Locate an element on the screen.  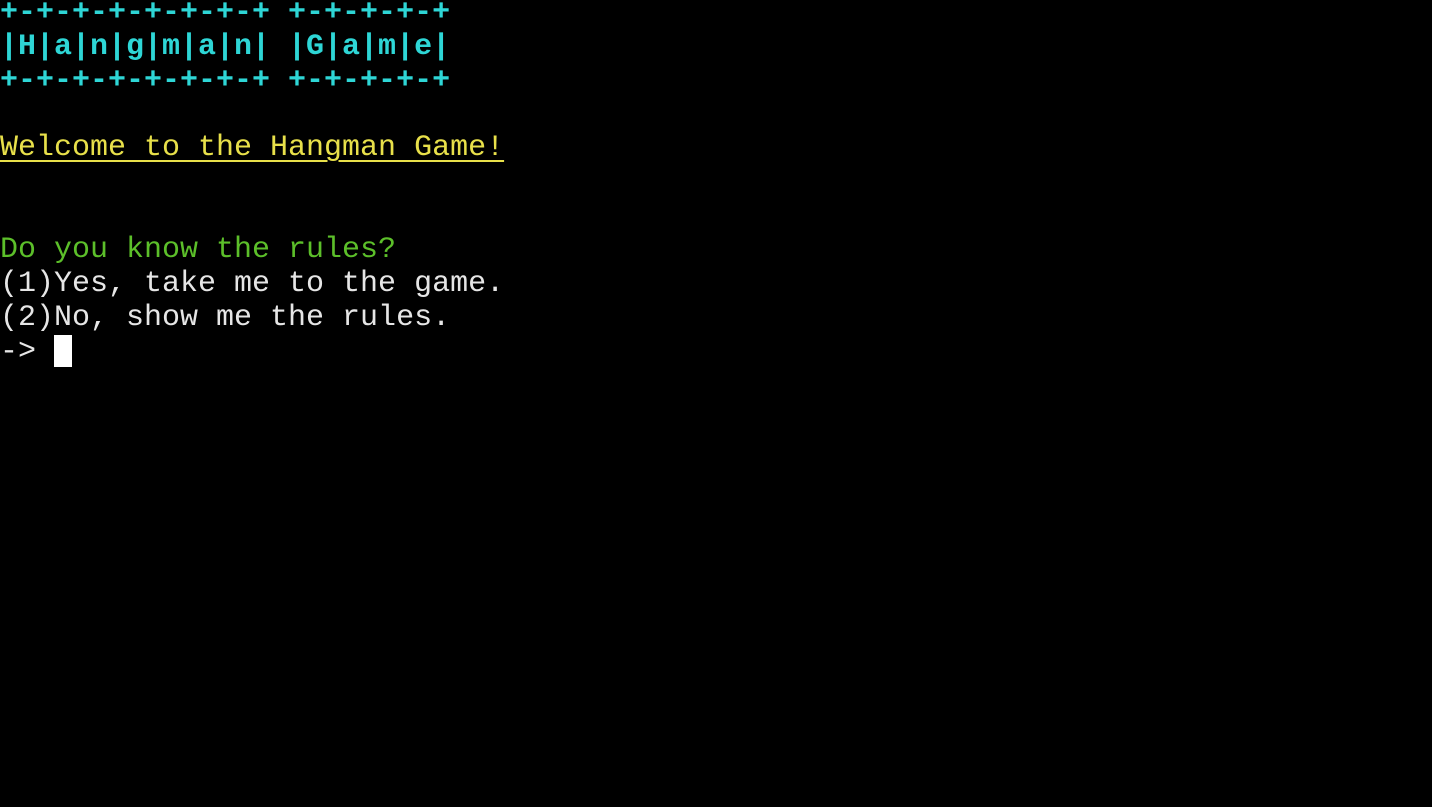
text-cursor is located at coordinates (63, 351).